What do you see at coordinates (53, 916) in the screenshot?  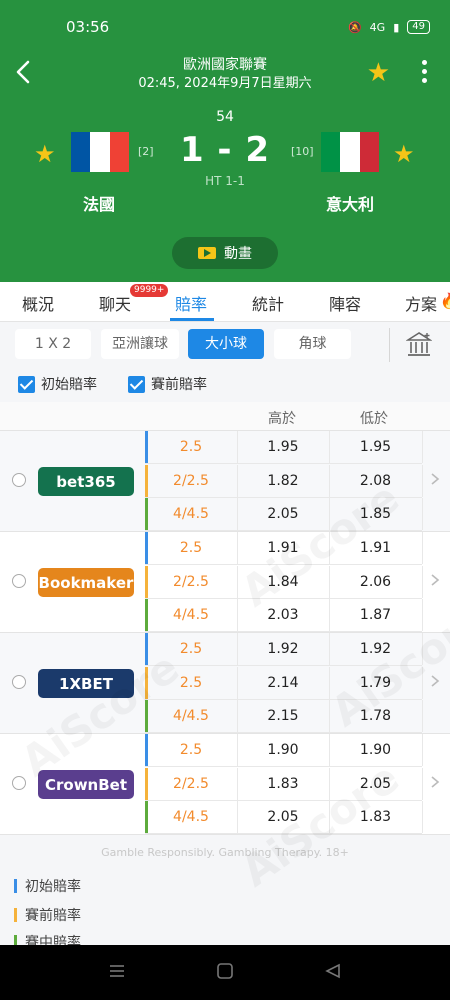 I see `legend-prematch-label: 賽前賠率` at bounding box center [53, 916].